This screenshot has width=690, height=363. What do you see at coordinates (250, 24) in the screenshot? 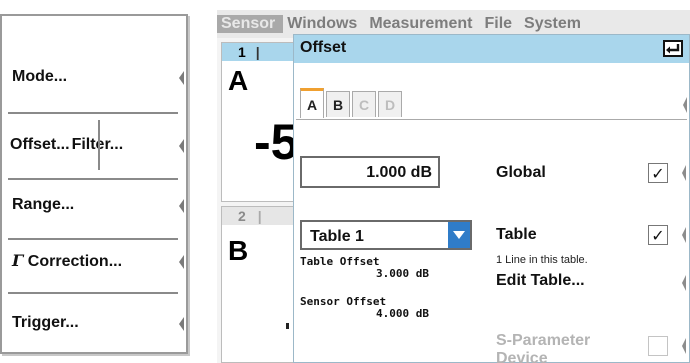
I see `menu-sensor: Sensor` at bounding box center [250, 24].